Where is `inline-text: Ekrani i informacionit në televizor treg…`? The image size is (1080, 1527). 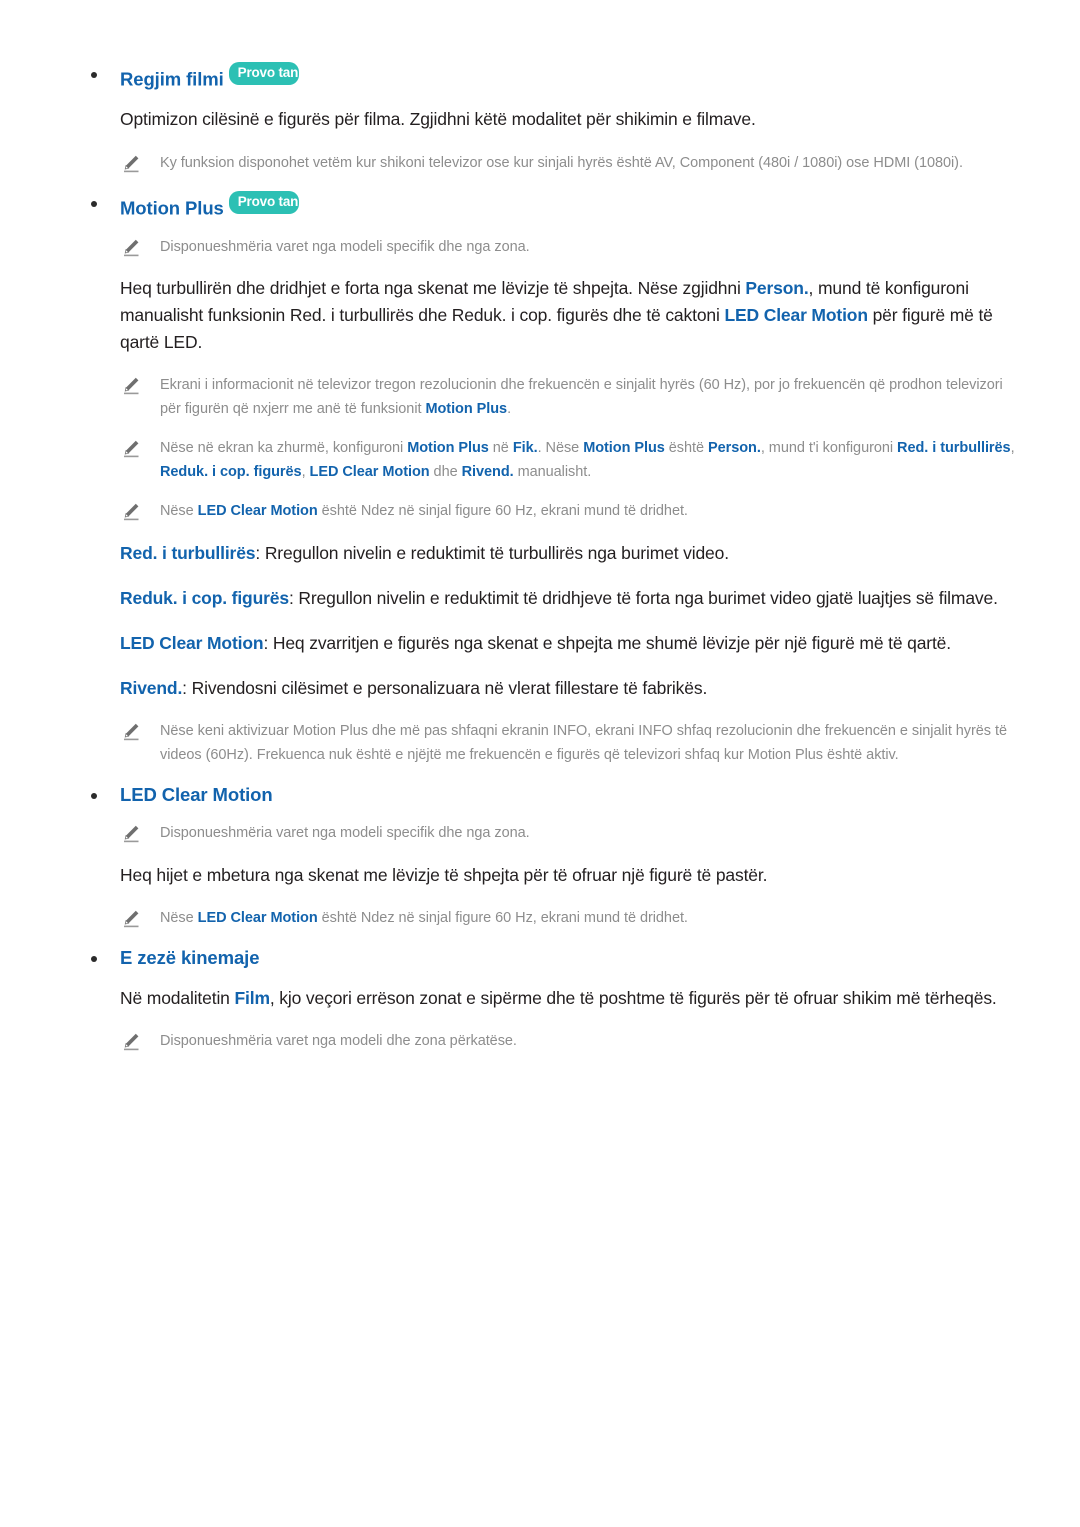 inline-text: Ekrani i informacionit në televizor treg… is located at coordinates (581, 397).